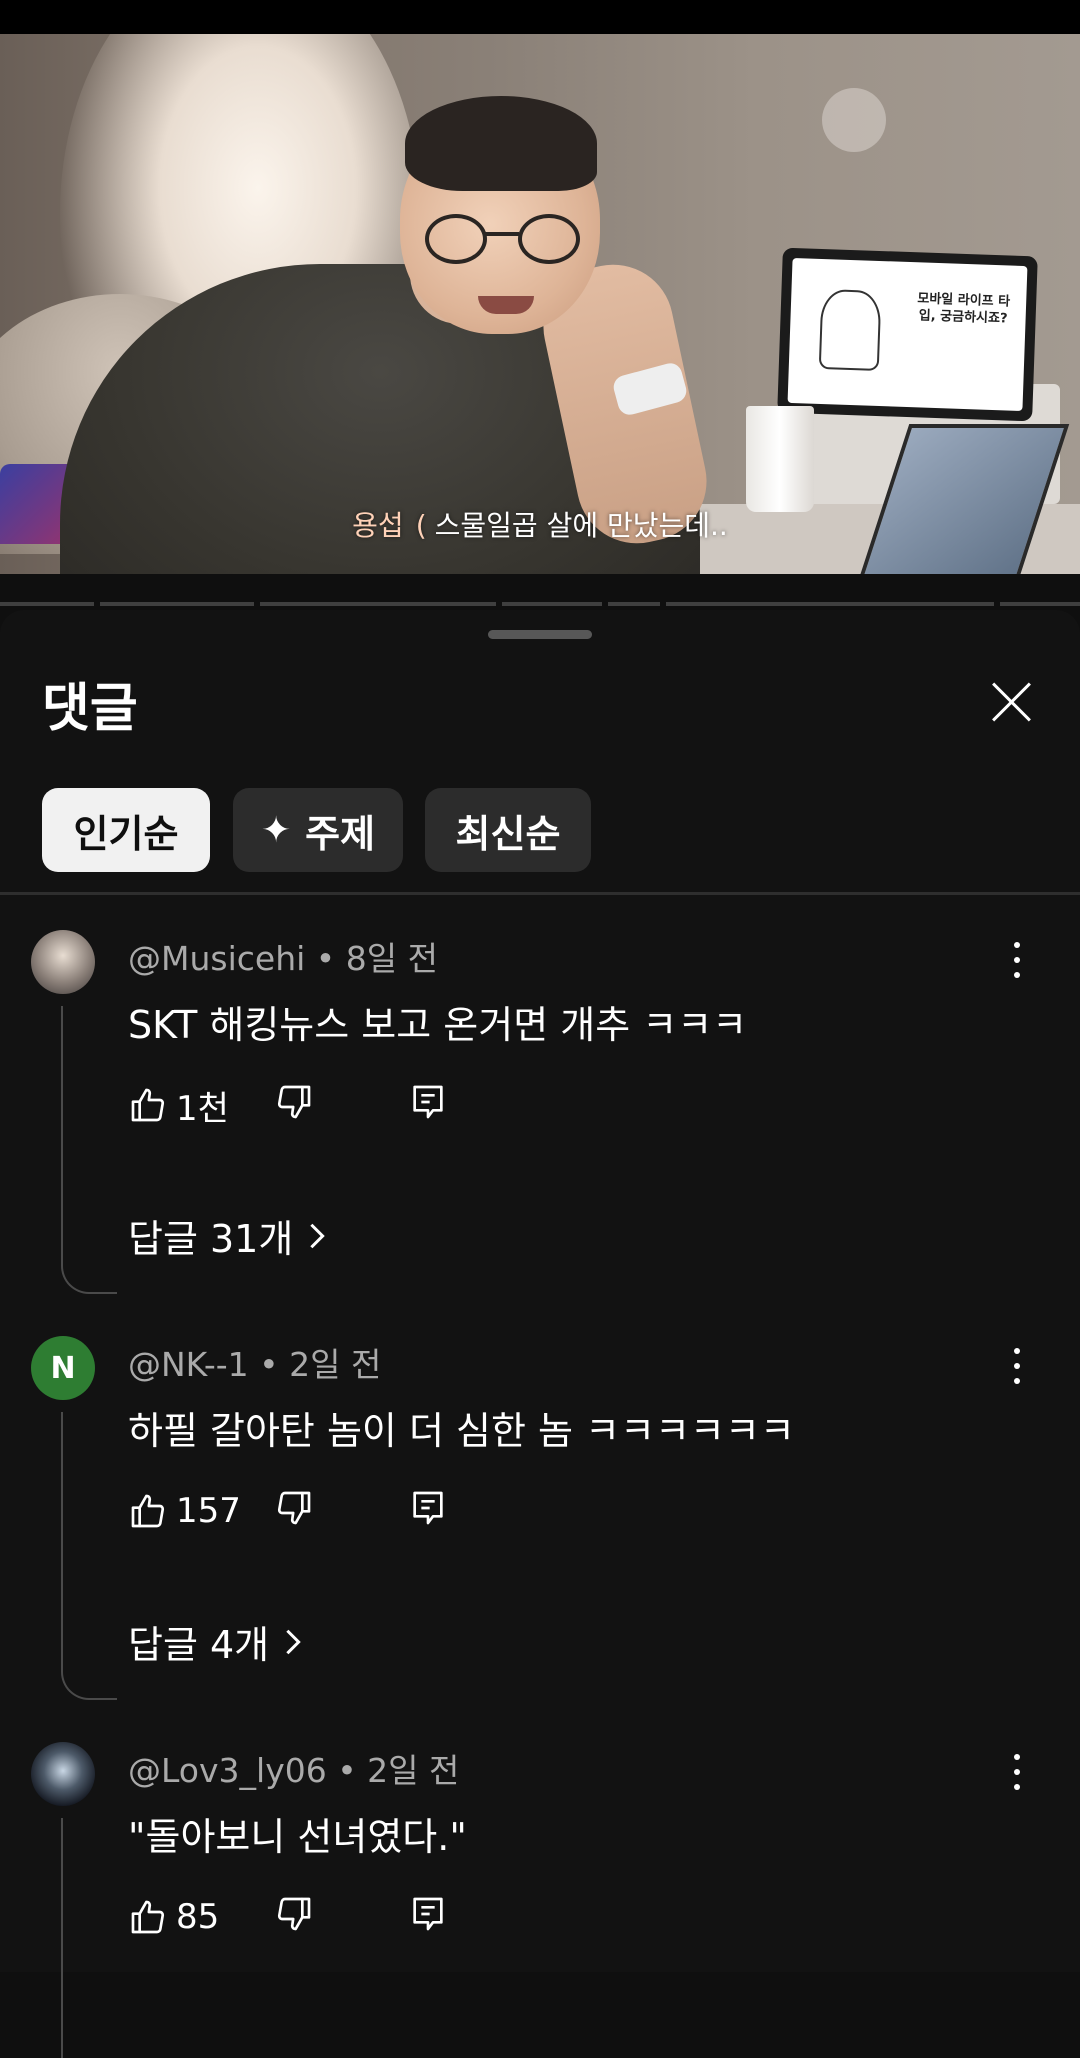 This screenshot has width=1080, height=2058. What do you see at coordinates (540, 604) in the screenshot?
I see `chapter-progress-bar` at bounding box center [540, 604].